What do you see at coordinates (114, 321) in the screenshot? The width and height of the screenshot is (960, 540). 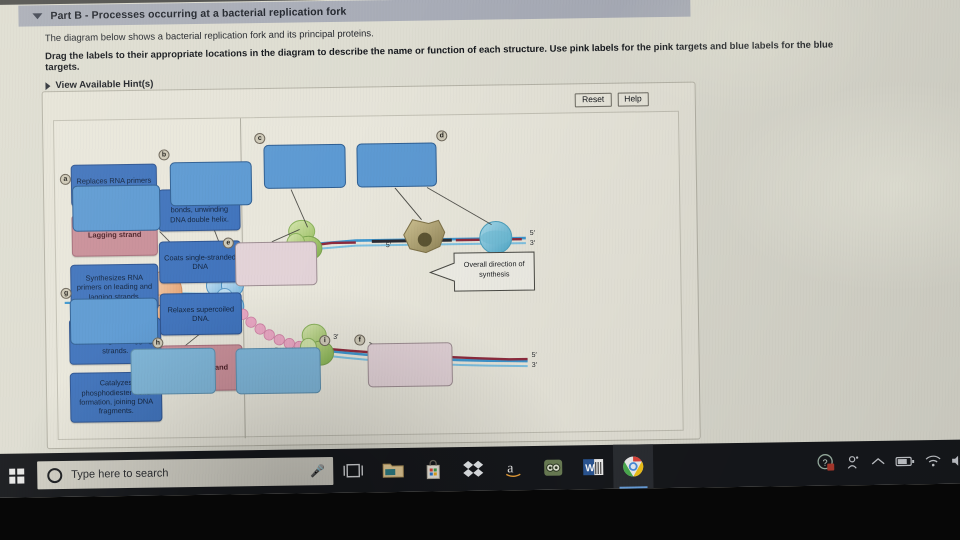 I see `drop-target-g` at bounding box center [114, 321].